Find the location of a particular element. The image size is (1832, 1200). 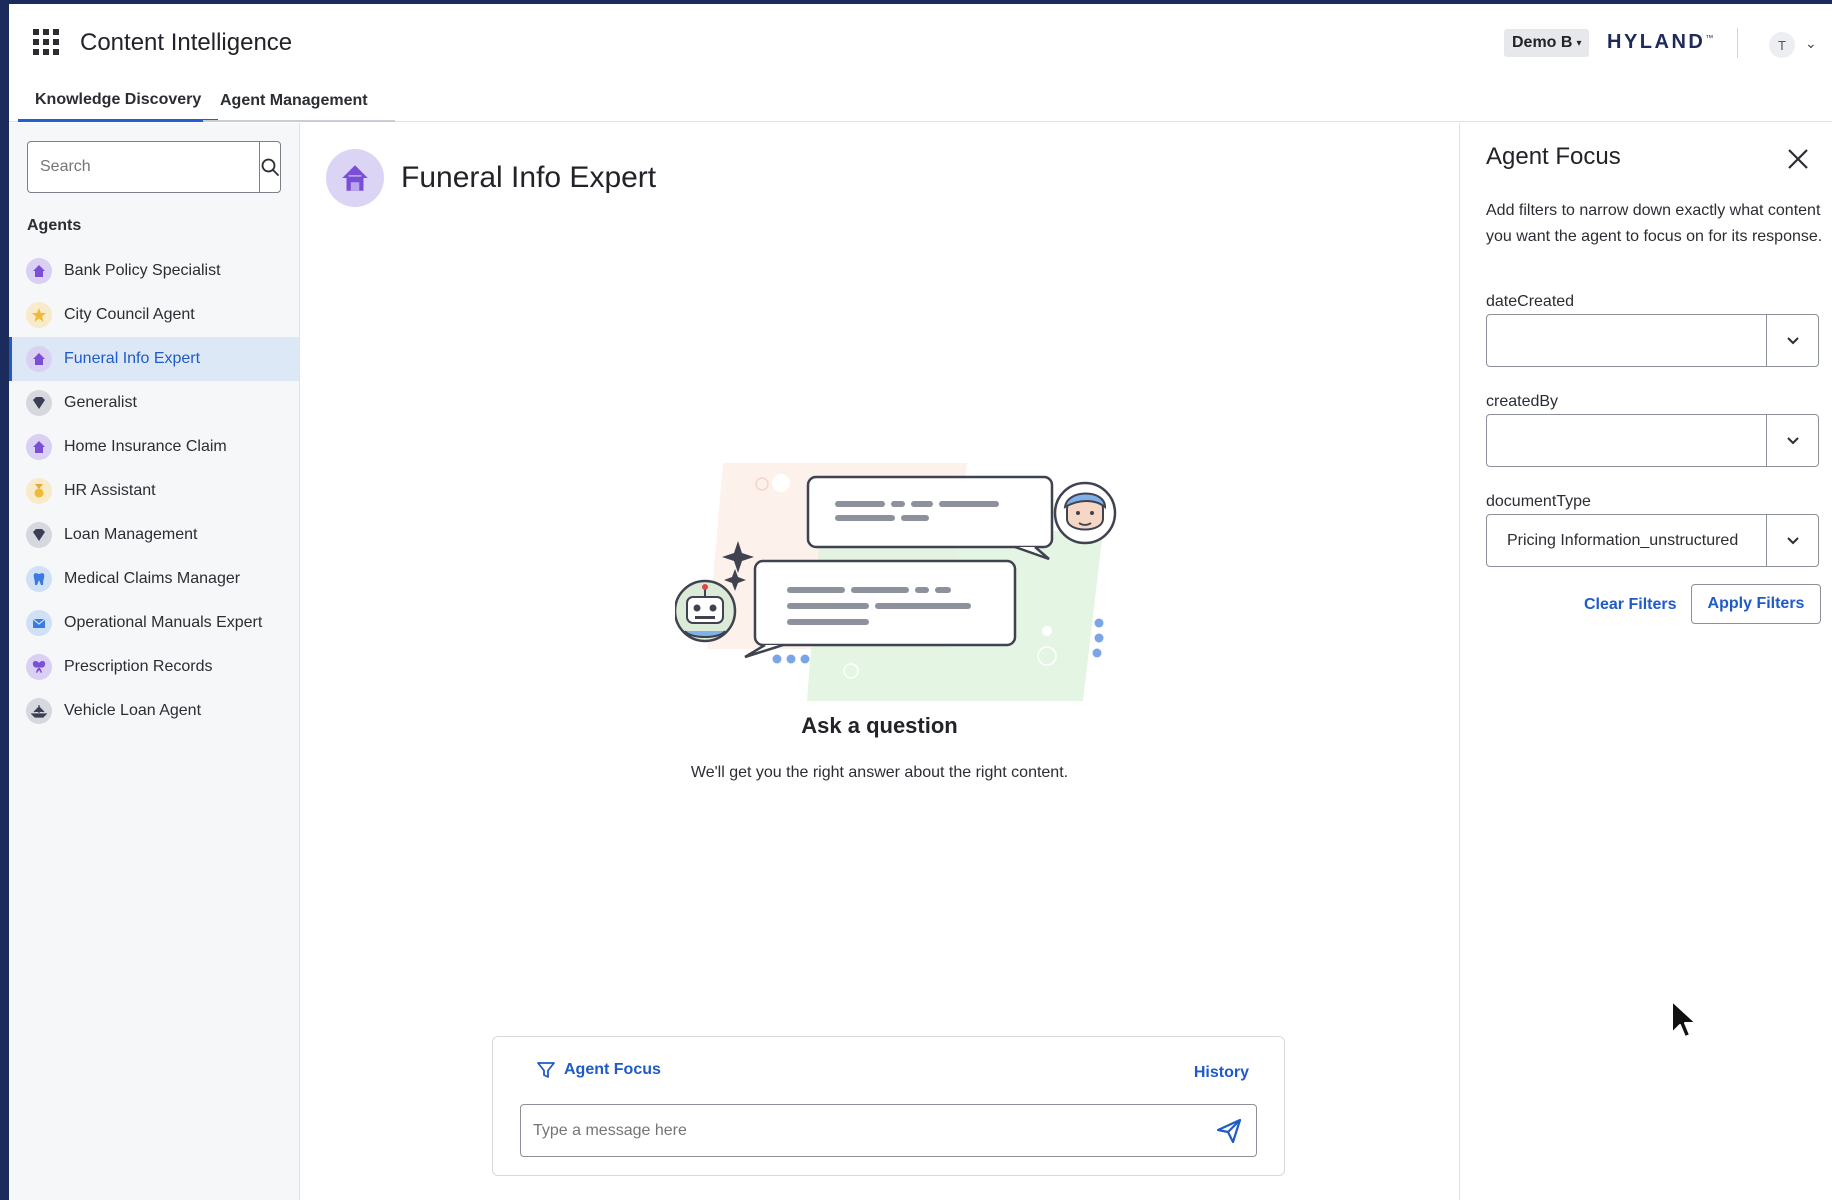

history-button: History is located at coordinates (1221, 1073).